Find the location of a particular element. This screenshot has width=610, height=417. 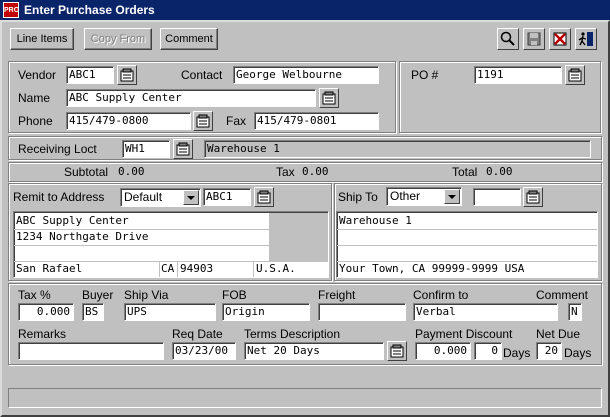

shipto-select: Other is located at coordinates (424, 196).